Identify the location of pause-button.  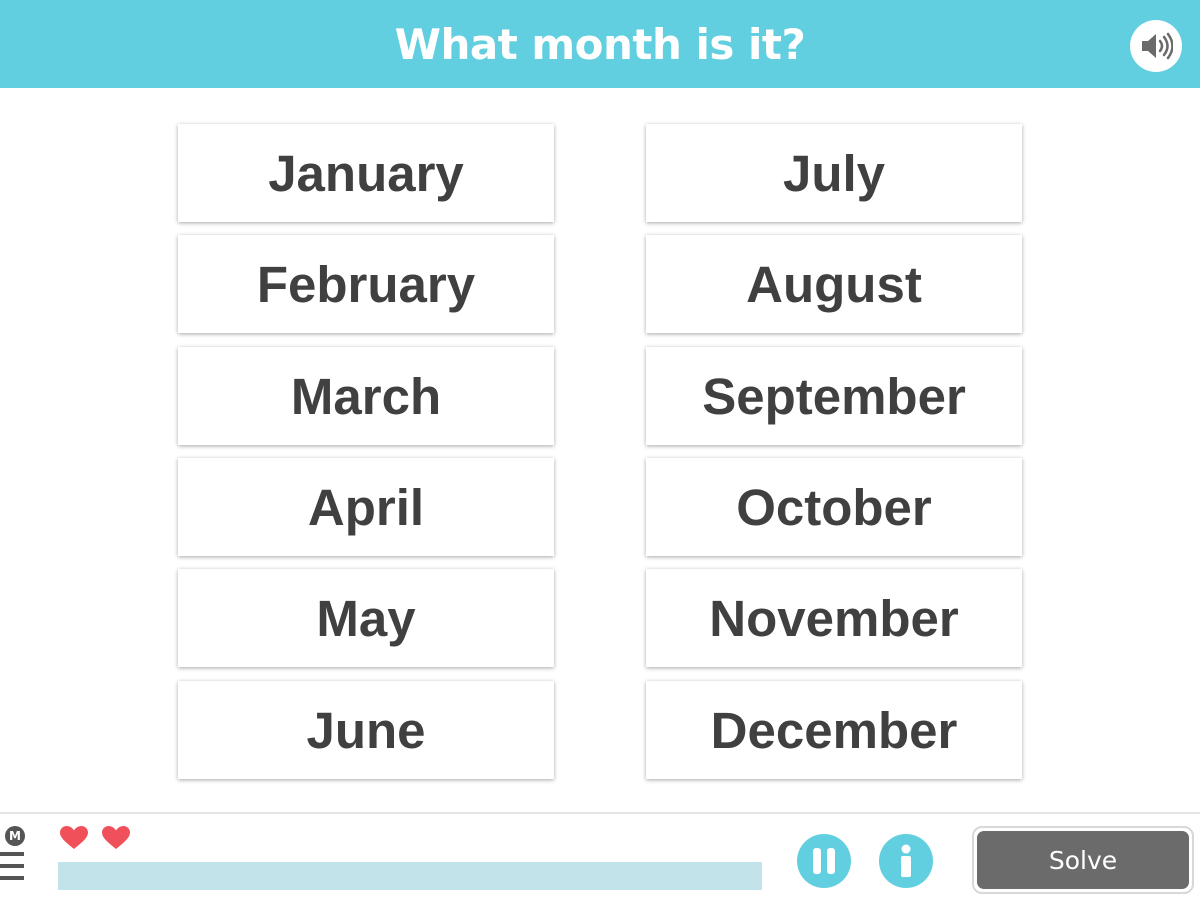
(824, 861).